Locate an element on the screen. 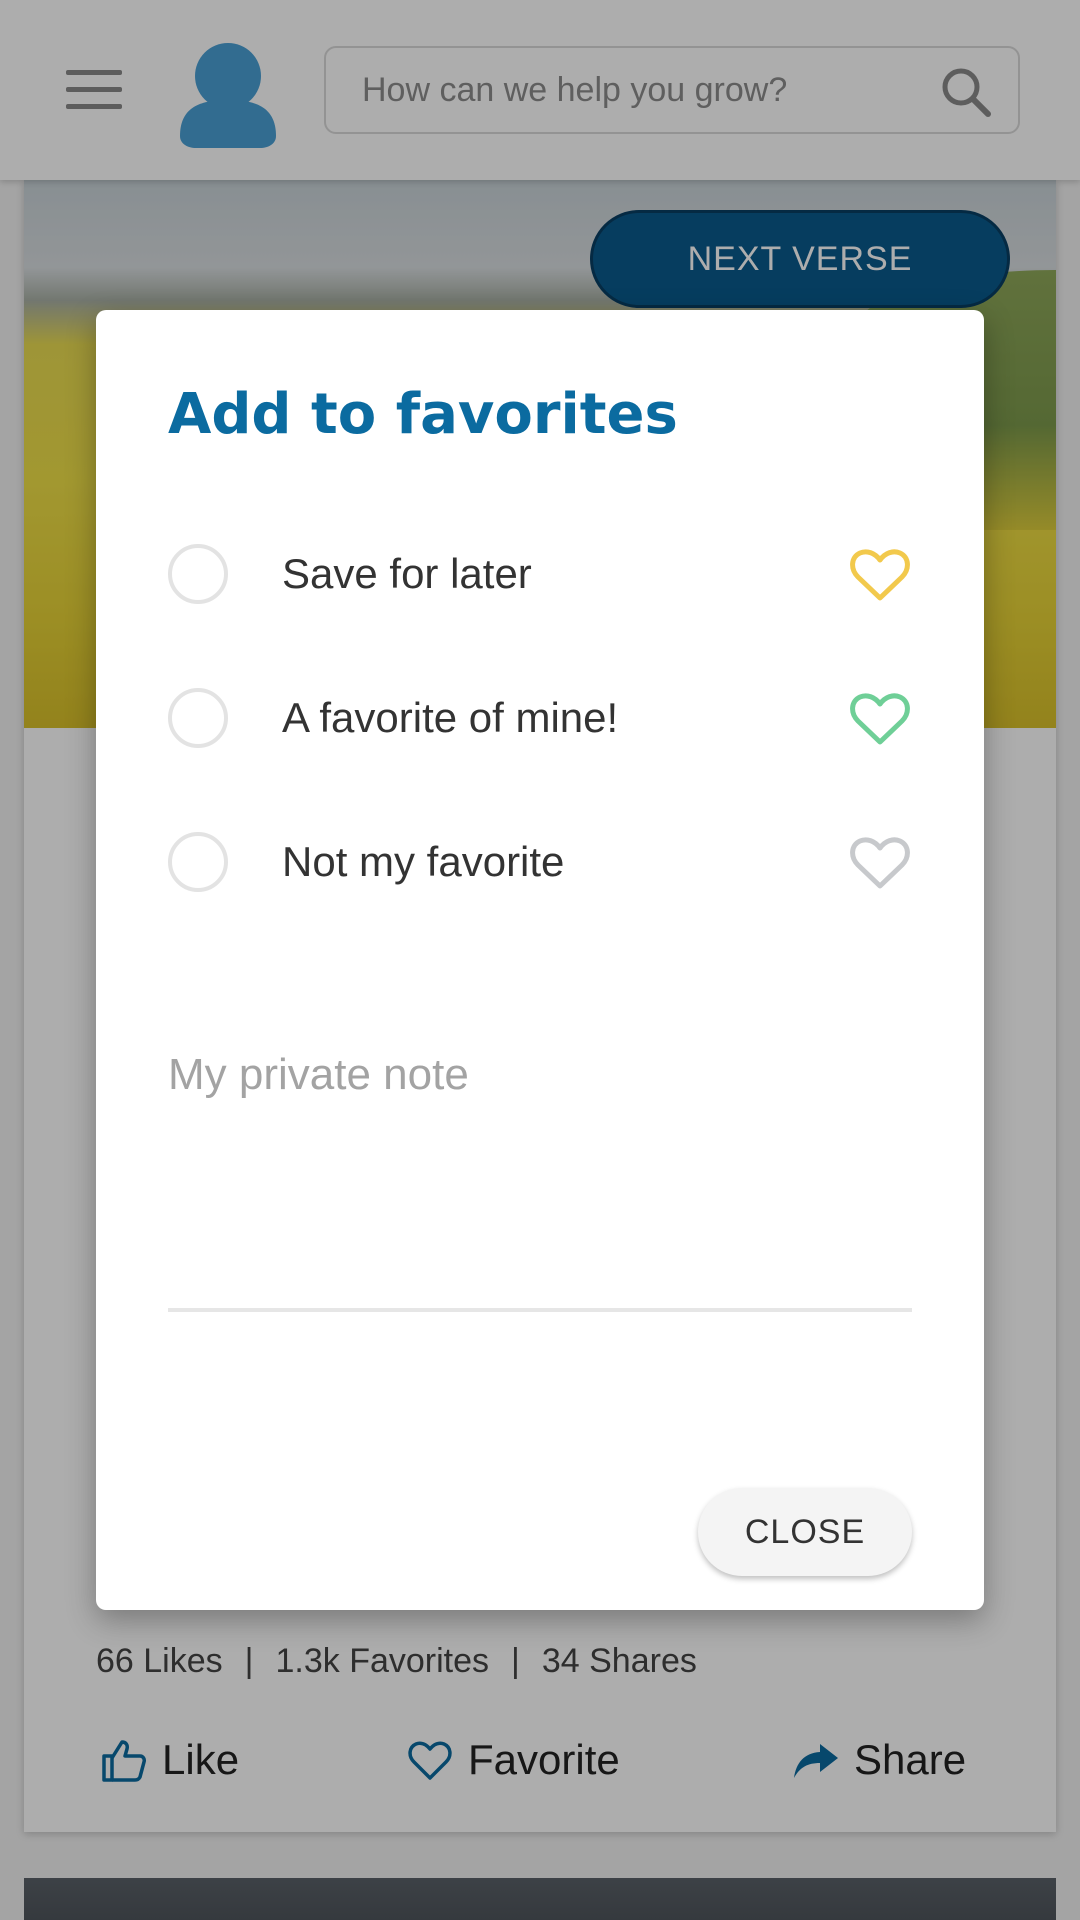  option-label: Not my favorite is located at coordinates (423, 861).